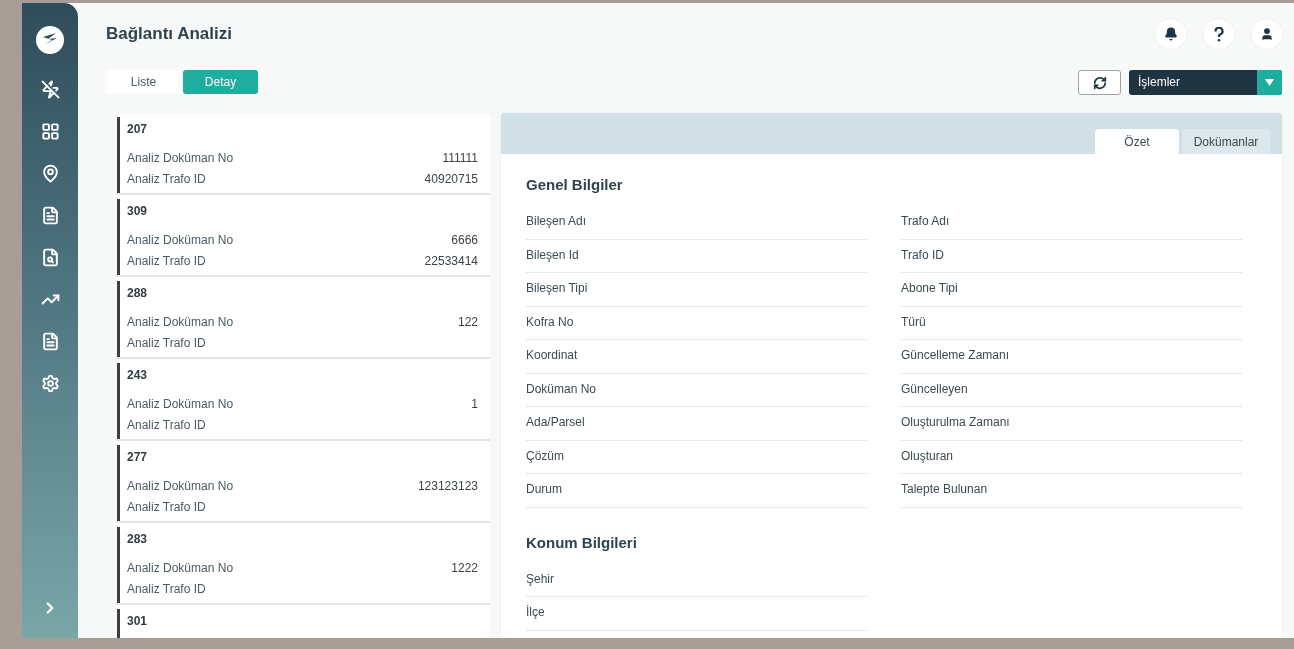 The width and height of the screenshot is (1294, 649). I want to click on view-tab: Liste, so click(143, 82).